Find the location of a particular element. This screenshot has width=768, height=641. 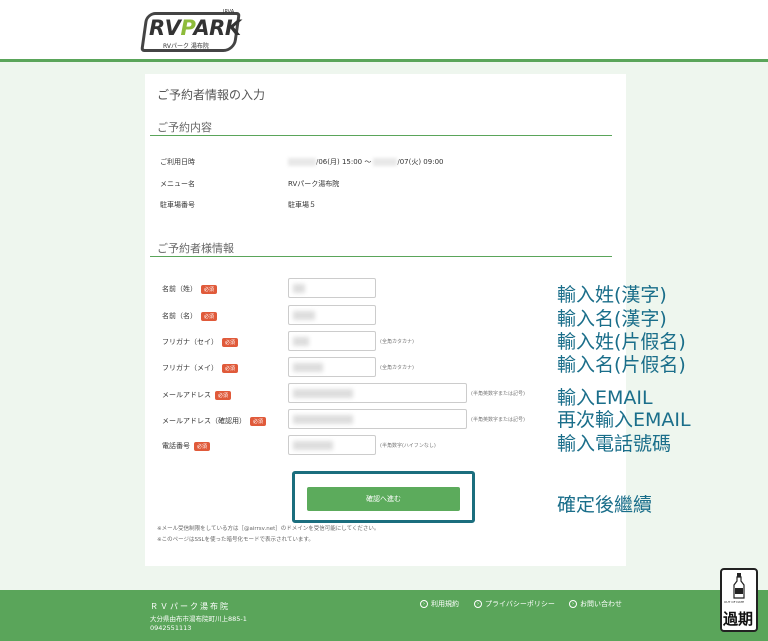

field-label-phone: 電話番号 必須 is located at coordinates (186, 446).